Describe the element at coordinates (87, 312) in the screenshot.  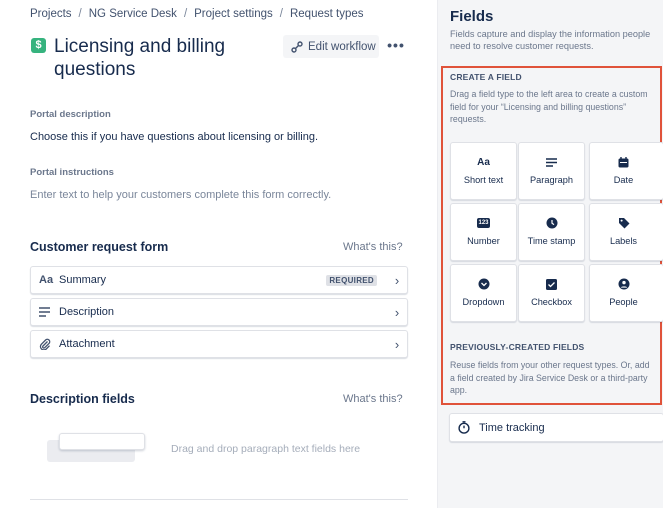
I see `form-field-label: Description` at that location.